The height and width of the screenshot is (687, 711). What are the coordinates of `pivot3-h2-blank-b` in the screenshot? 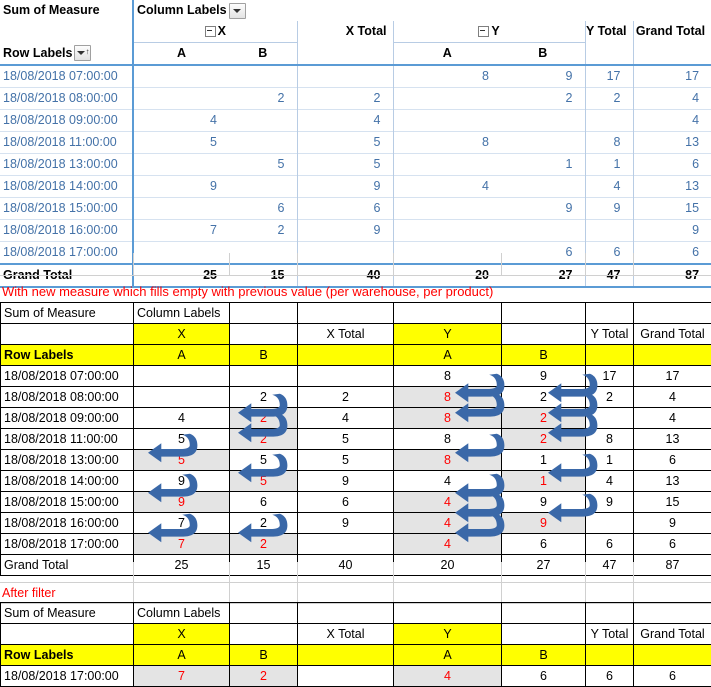 It's located at (264, 634).